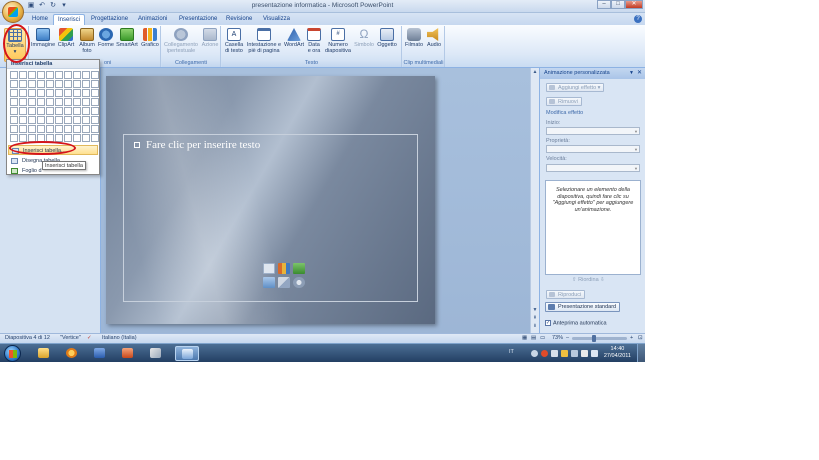 Image resolution: width=819 pixels, height=460 pixels. Describe the element at coordinates (264, 41) in the screenshot. I see `intestazione-button: Intestazione e piè di pagina` at that location.